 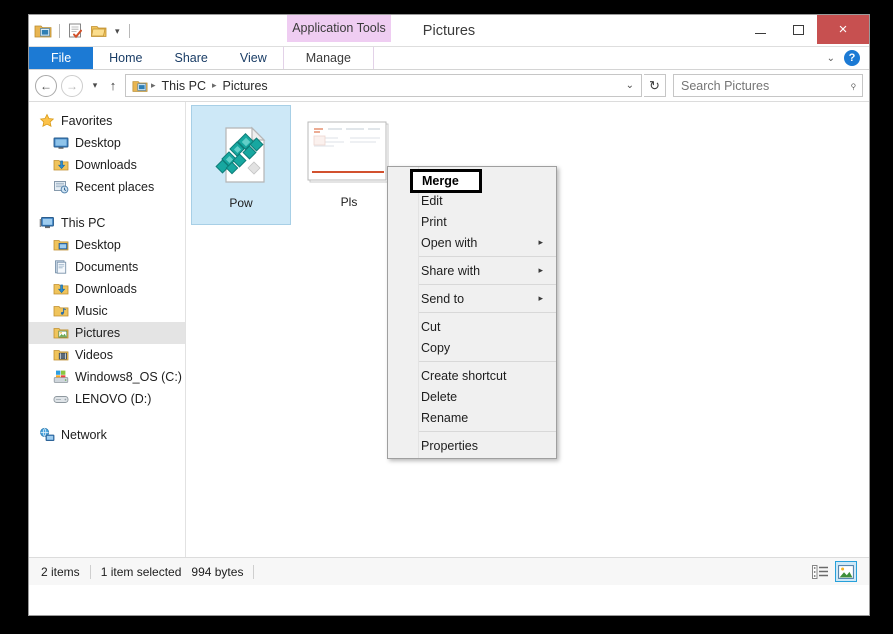 I want to click on folder-properties-icon, so click(x=43, y=31).